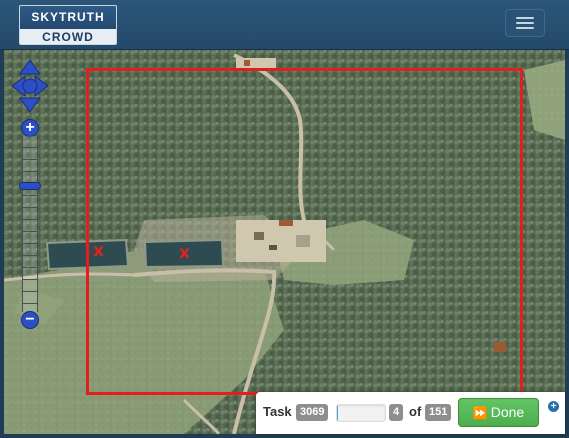 The height and width of the screenshot is (438, 569). What do you see at coordinates (284, 25) in the screenshot?
I see `navbar: SKYTRUTH CROWD` at bounding box center [284, 25].